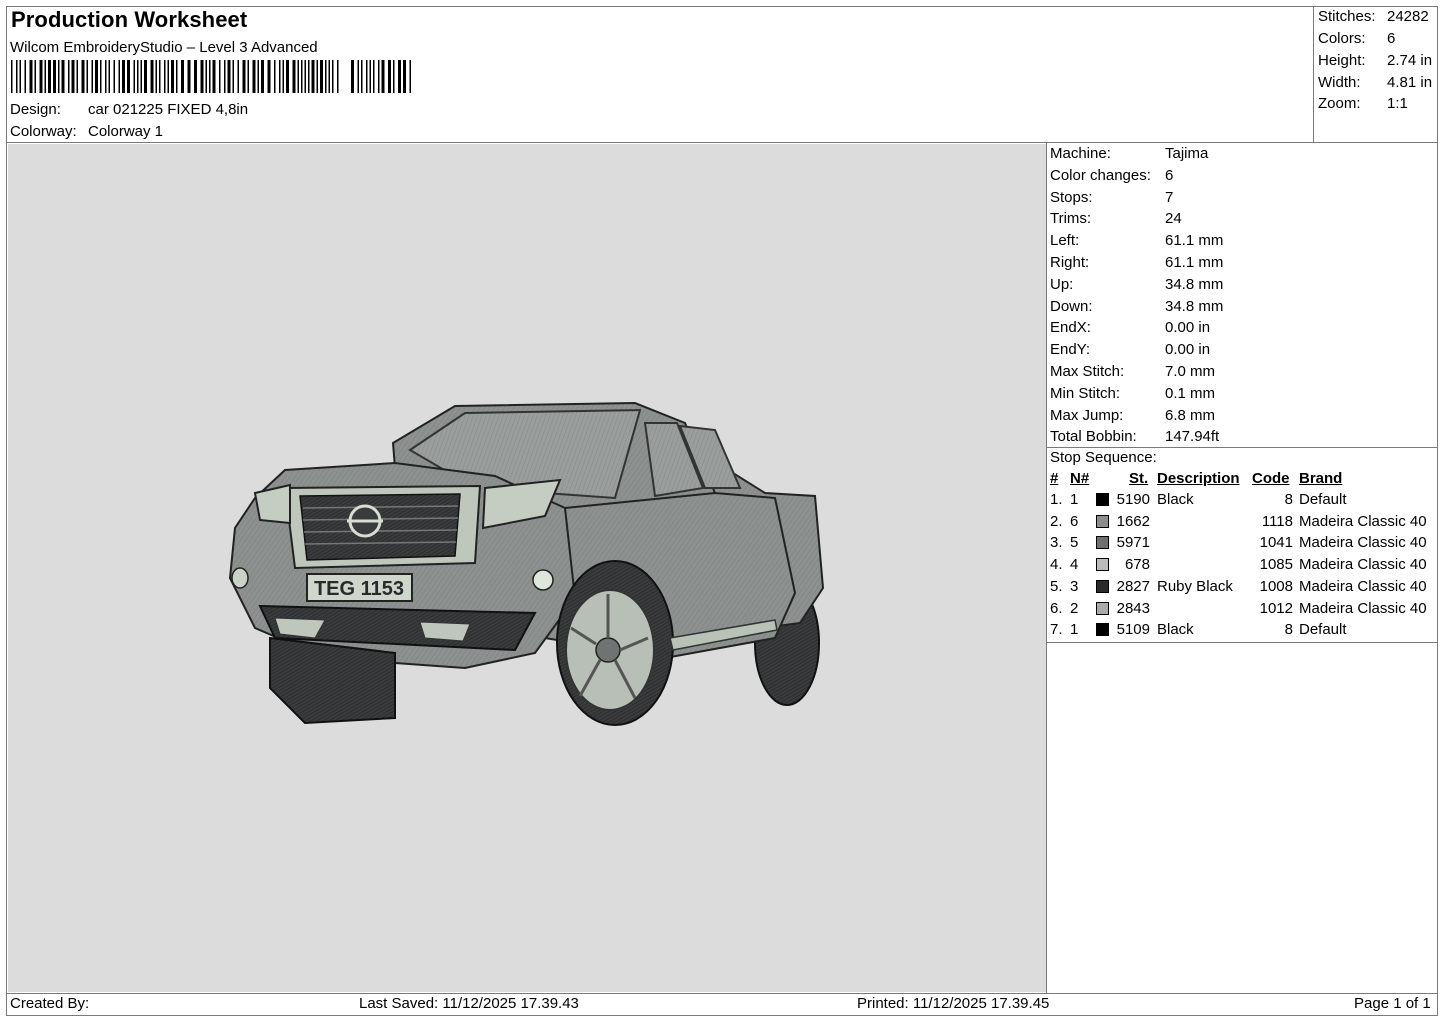 The width and height of the screenshot is (1445, 1021). What do you see at coordinates (1074, 499) in the screenshot?
I see `stop-n: 1` at bounding box center [1074, 499].